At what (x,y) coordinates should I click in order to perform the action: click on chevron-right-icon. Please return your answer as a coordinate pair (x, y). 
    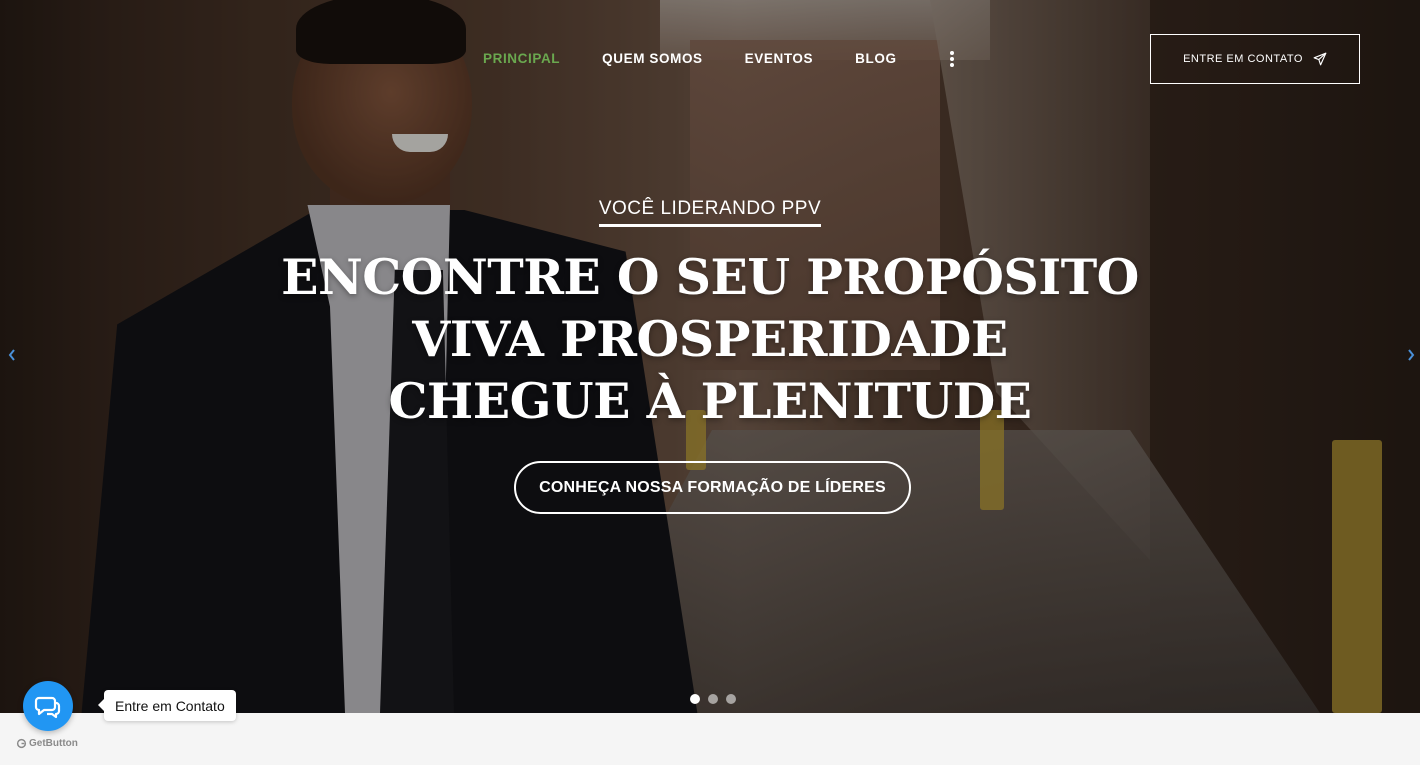
    Looking at the image, I should click on (1411, 355).